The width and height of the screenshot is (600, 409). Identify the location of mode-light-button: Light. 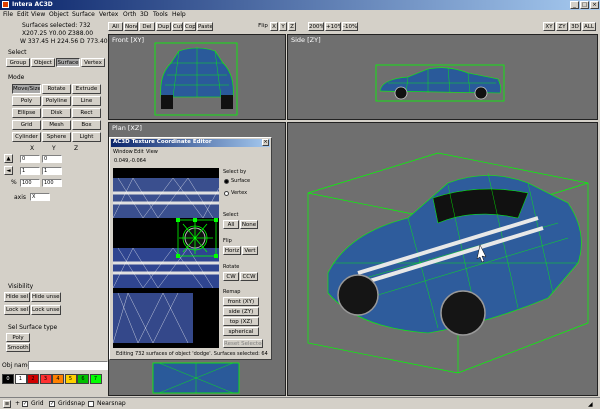
(86, 137).